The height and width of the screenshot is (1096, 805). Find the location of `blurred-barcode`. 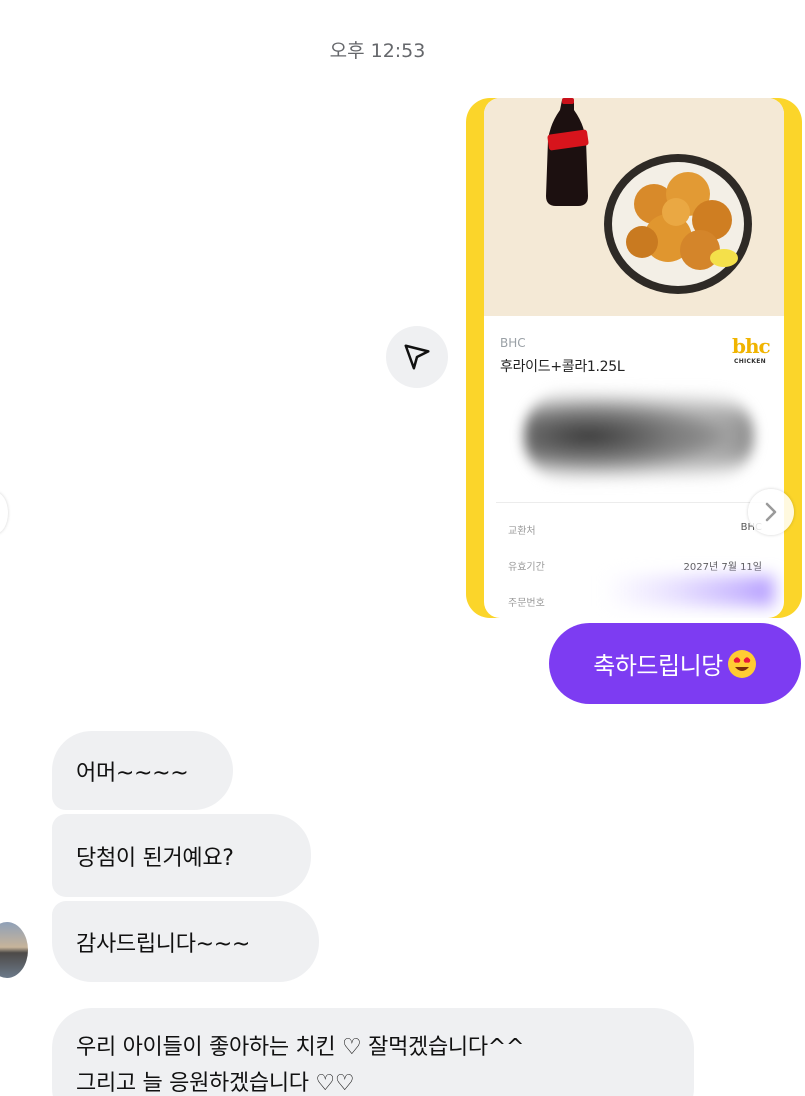

blurred-barcode is located at coordinates (639, 436).